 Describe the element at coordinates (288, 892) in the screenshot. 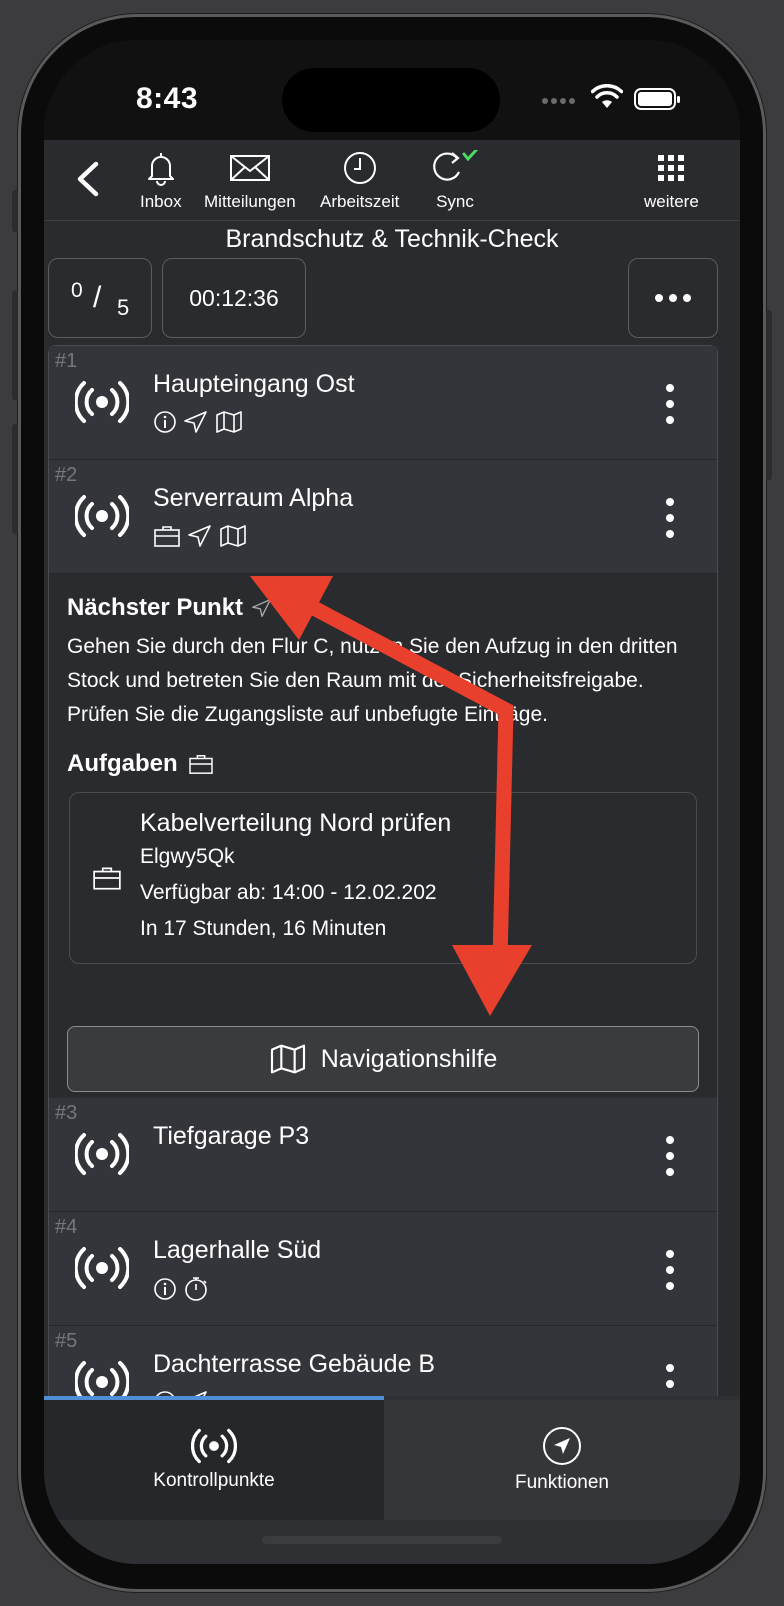

I see `task-available: Verfügbar ab: 14:00 - 12.02.202` at that location.